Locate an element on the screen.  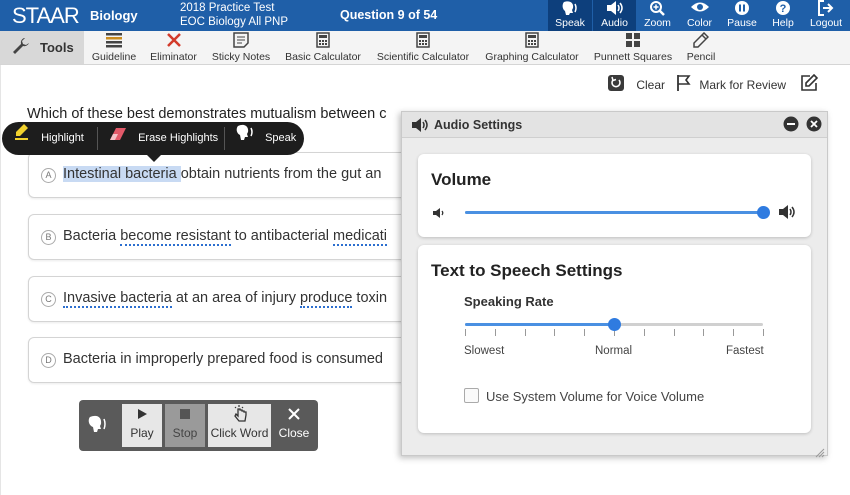
volume-slider-fill is located at coordinates (614, 212).